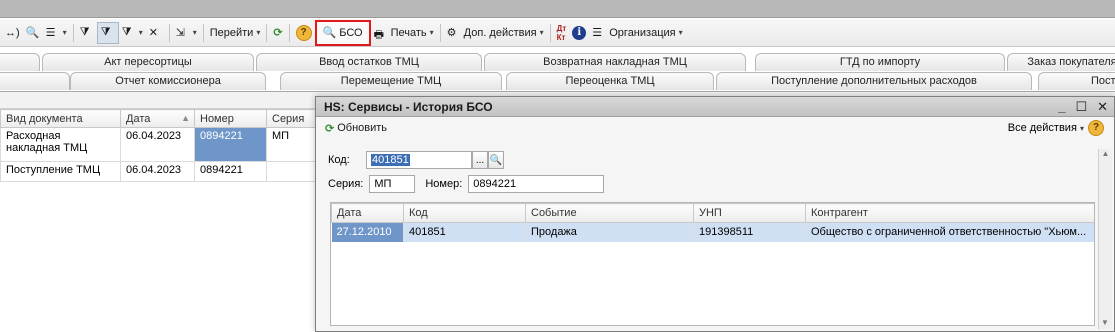 The image size is (1115, 332). I want to click on bso-label: БСО, so click(351, 32).